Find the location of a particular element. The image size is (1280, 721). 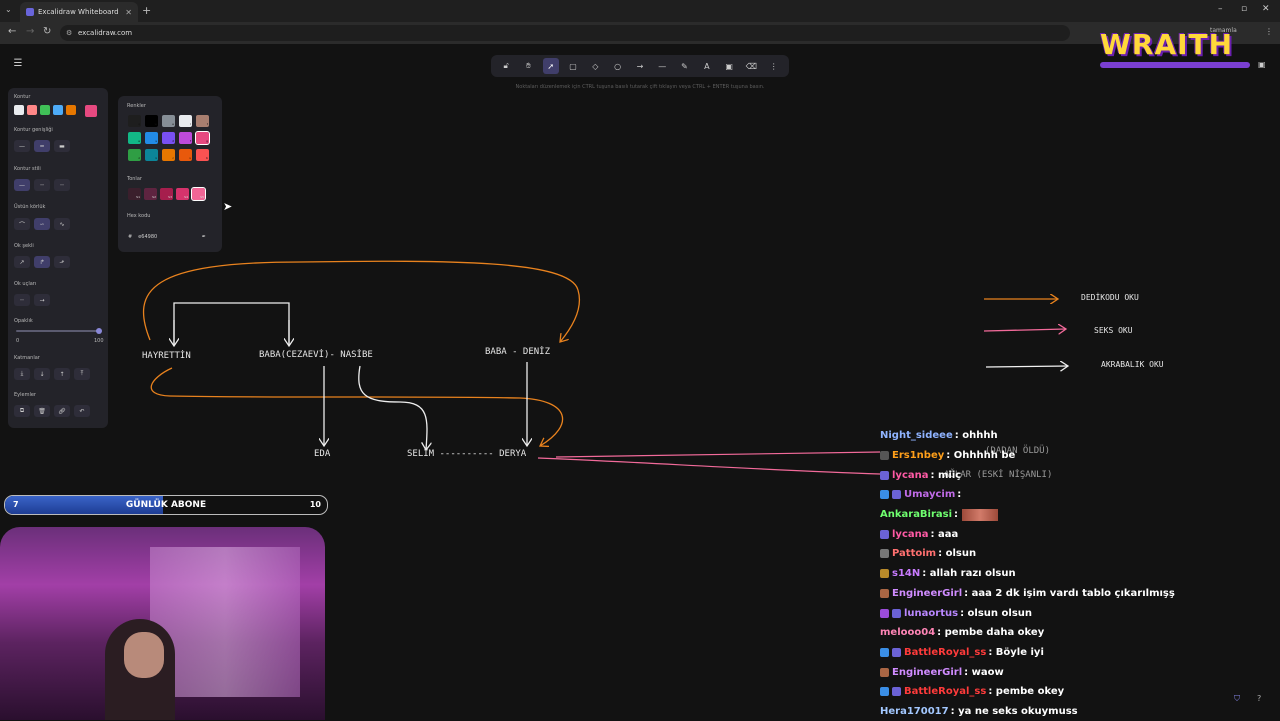

chat-username: Umaycim is located at coordinates (929, 494).